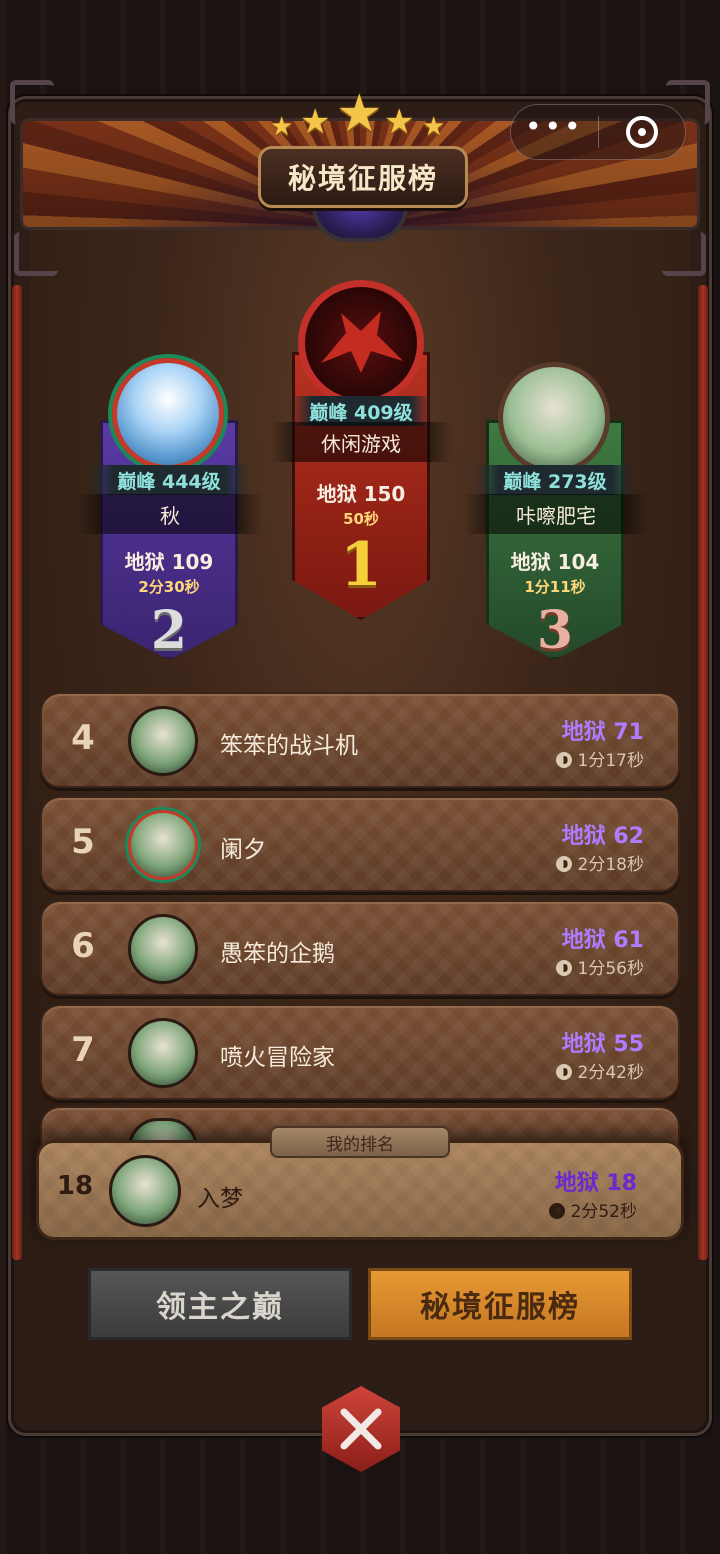  I want to click on player-name: 咔嚓肥宅, so click(556, 514).